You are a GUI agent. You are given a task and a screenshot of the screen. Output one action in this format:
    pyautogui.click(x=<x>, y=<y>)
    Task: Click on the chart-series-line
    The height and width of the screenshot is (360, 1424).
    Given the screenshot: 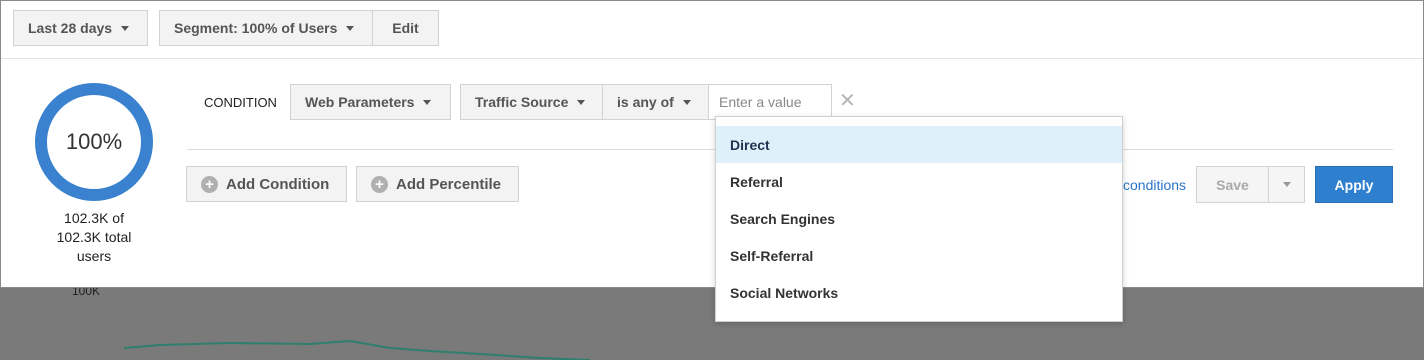 What is the action you would take?
    pyautogui.click(x=357, y=349)
    